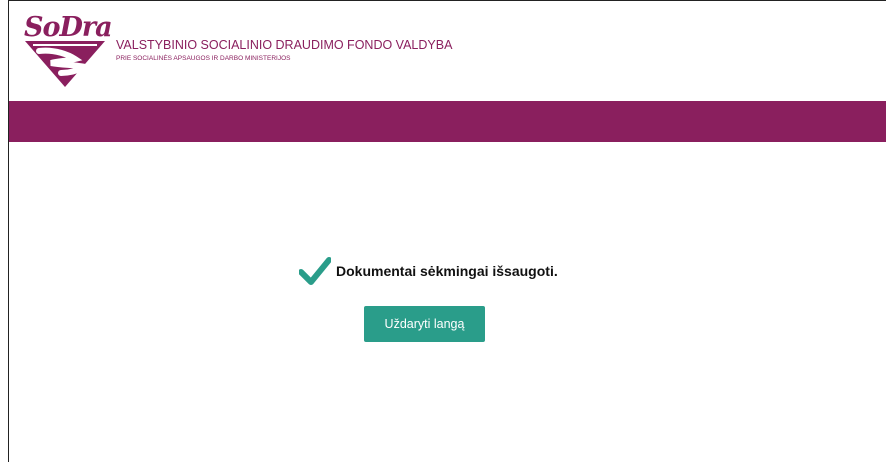 Image resolution: width=886 pixels, height=463 pixels. Describe the element at coordinates (315, 271) in the screenshot. I see `checkmark-icon` at that location.